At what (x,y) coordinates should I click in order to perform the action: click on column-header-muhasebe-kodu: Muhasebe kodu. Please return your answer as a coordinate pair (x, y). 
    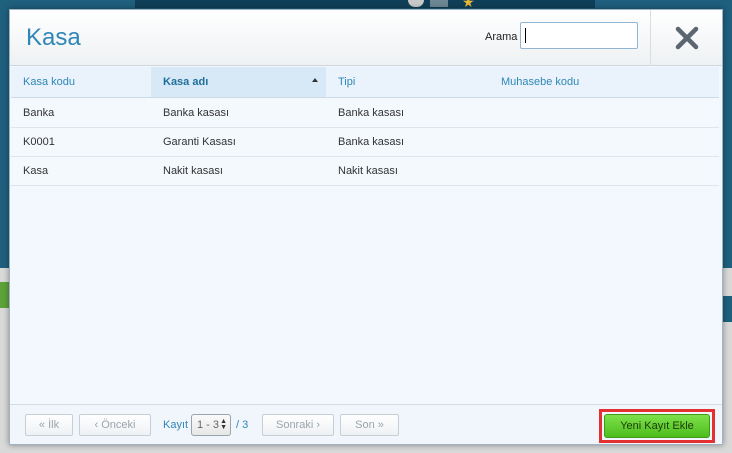
    Looking at the image, I should click on (604, 82).